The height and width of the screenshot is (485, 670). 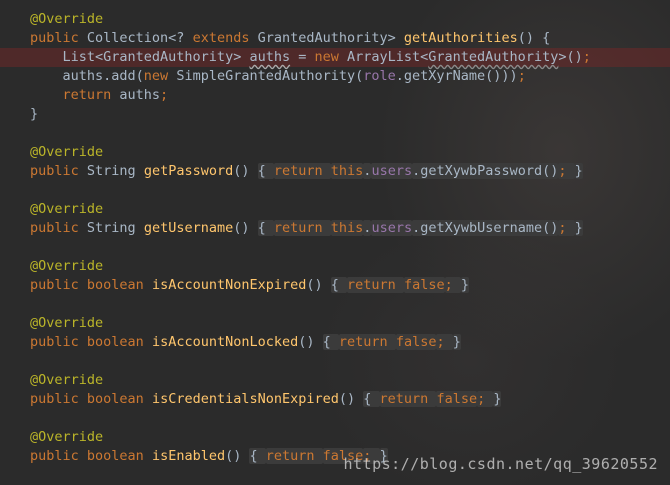 I want to click on code-token: Collection<?, so click(x=139, y=38).